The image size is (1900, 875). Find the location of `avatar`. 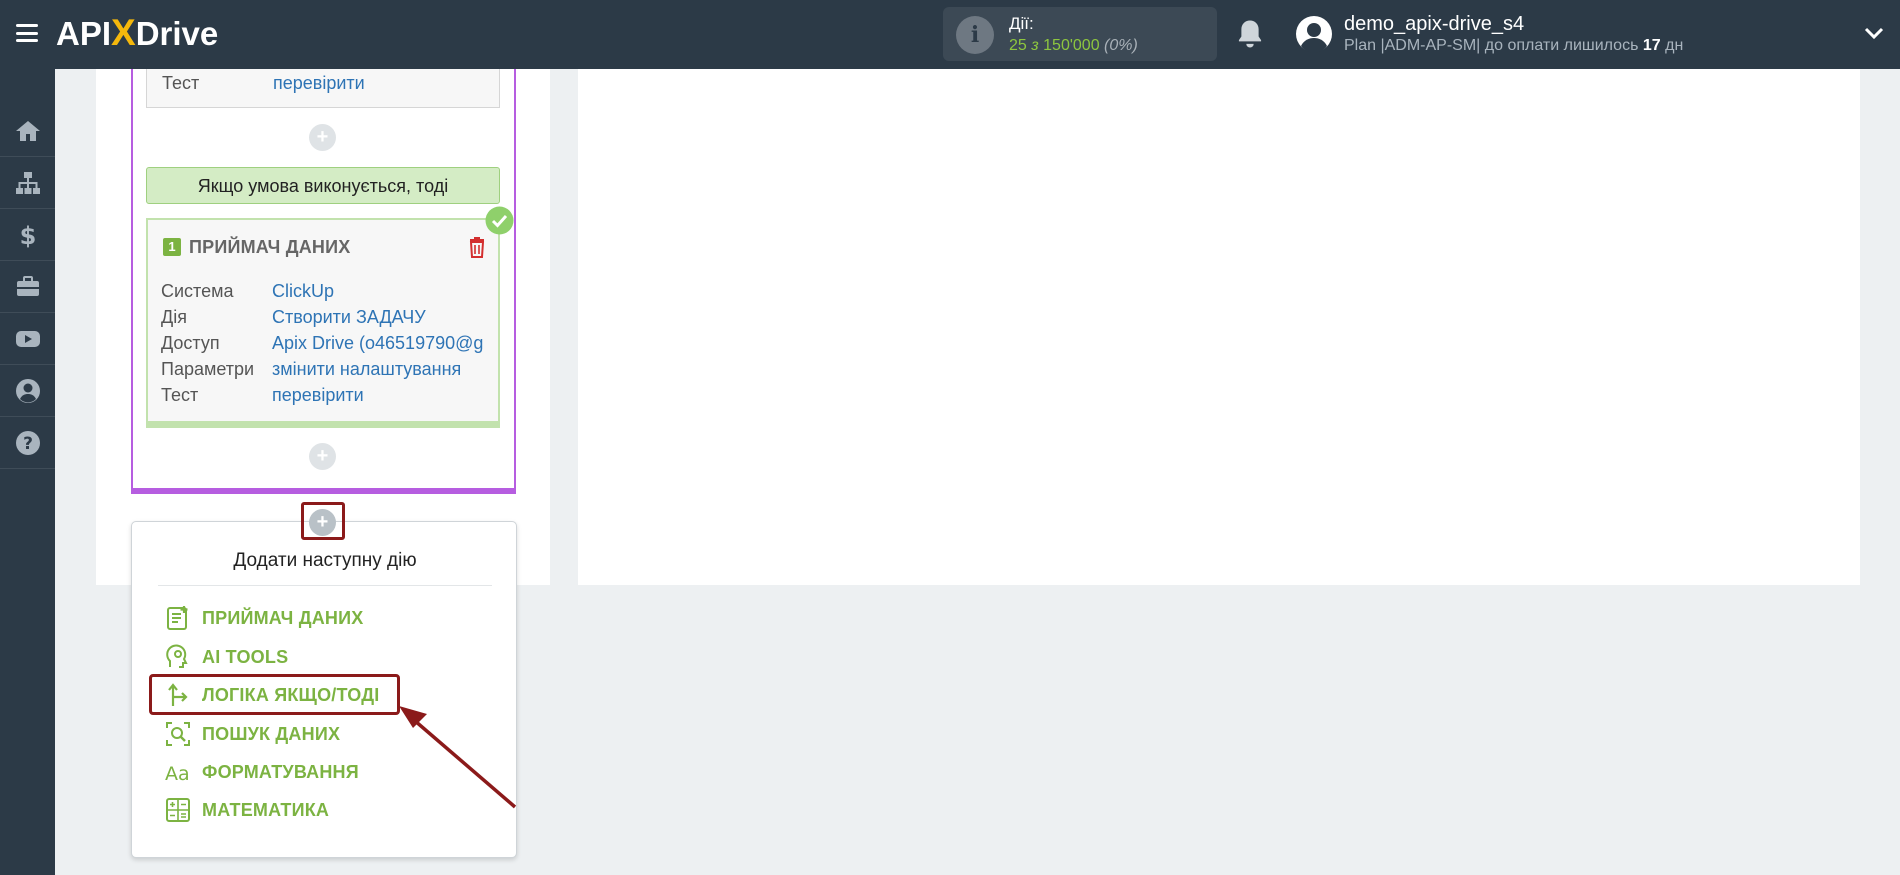

avatar is located at coordinates (1314, 34).